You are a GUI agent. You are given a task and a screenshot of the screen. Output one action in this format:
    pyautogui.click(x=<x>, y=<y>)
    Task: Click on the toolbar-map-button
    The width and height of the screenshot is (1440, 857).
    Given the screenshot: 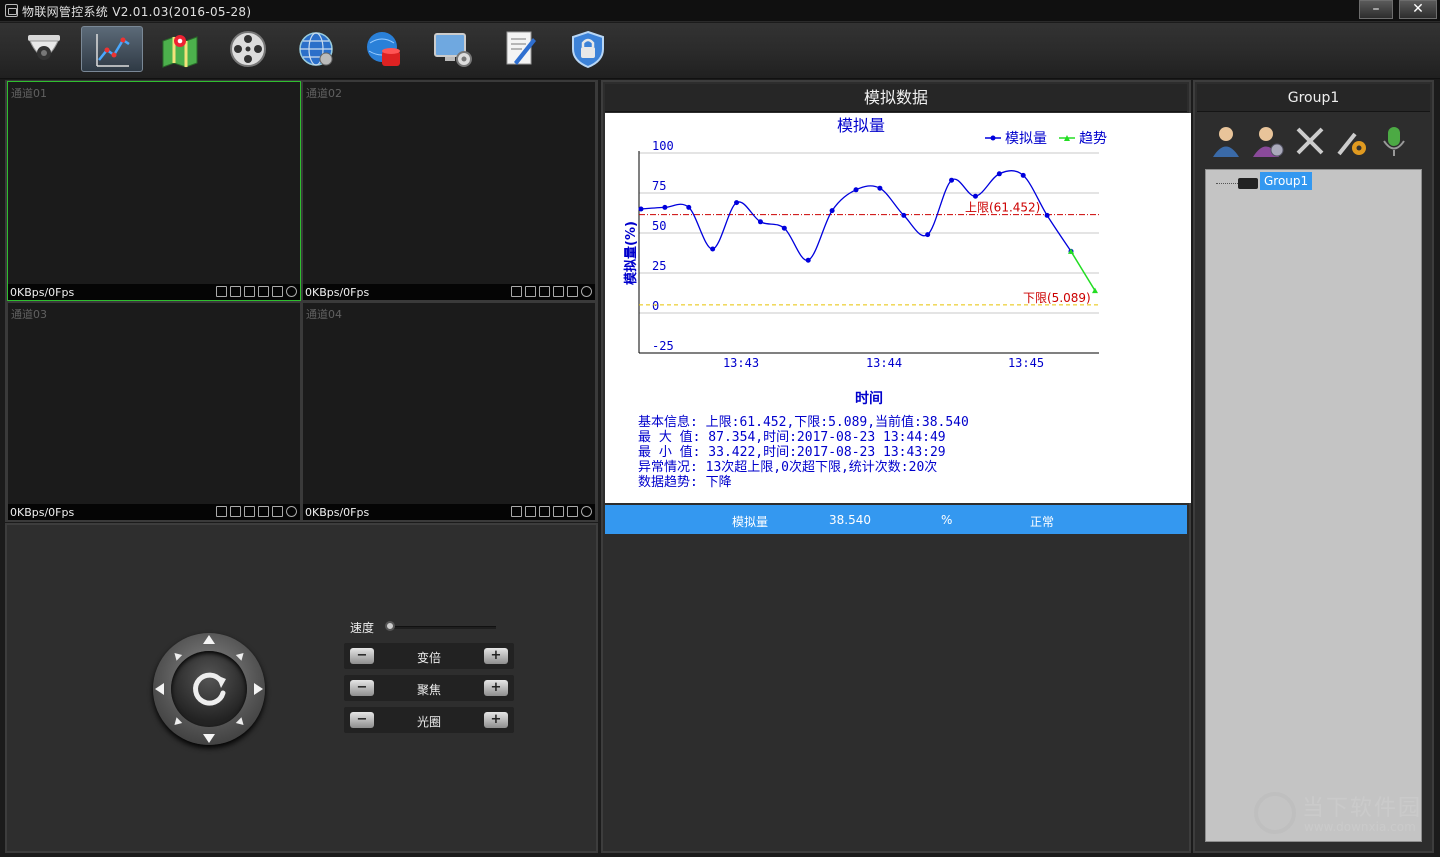 What is the action you would take?
    pyautogui.click(x=180, y=49)
    